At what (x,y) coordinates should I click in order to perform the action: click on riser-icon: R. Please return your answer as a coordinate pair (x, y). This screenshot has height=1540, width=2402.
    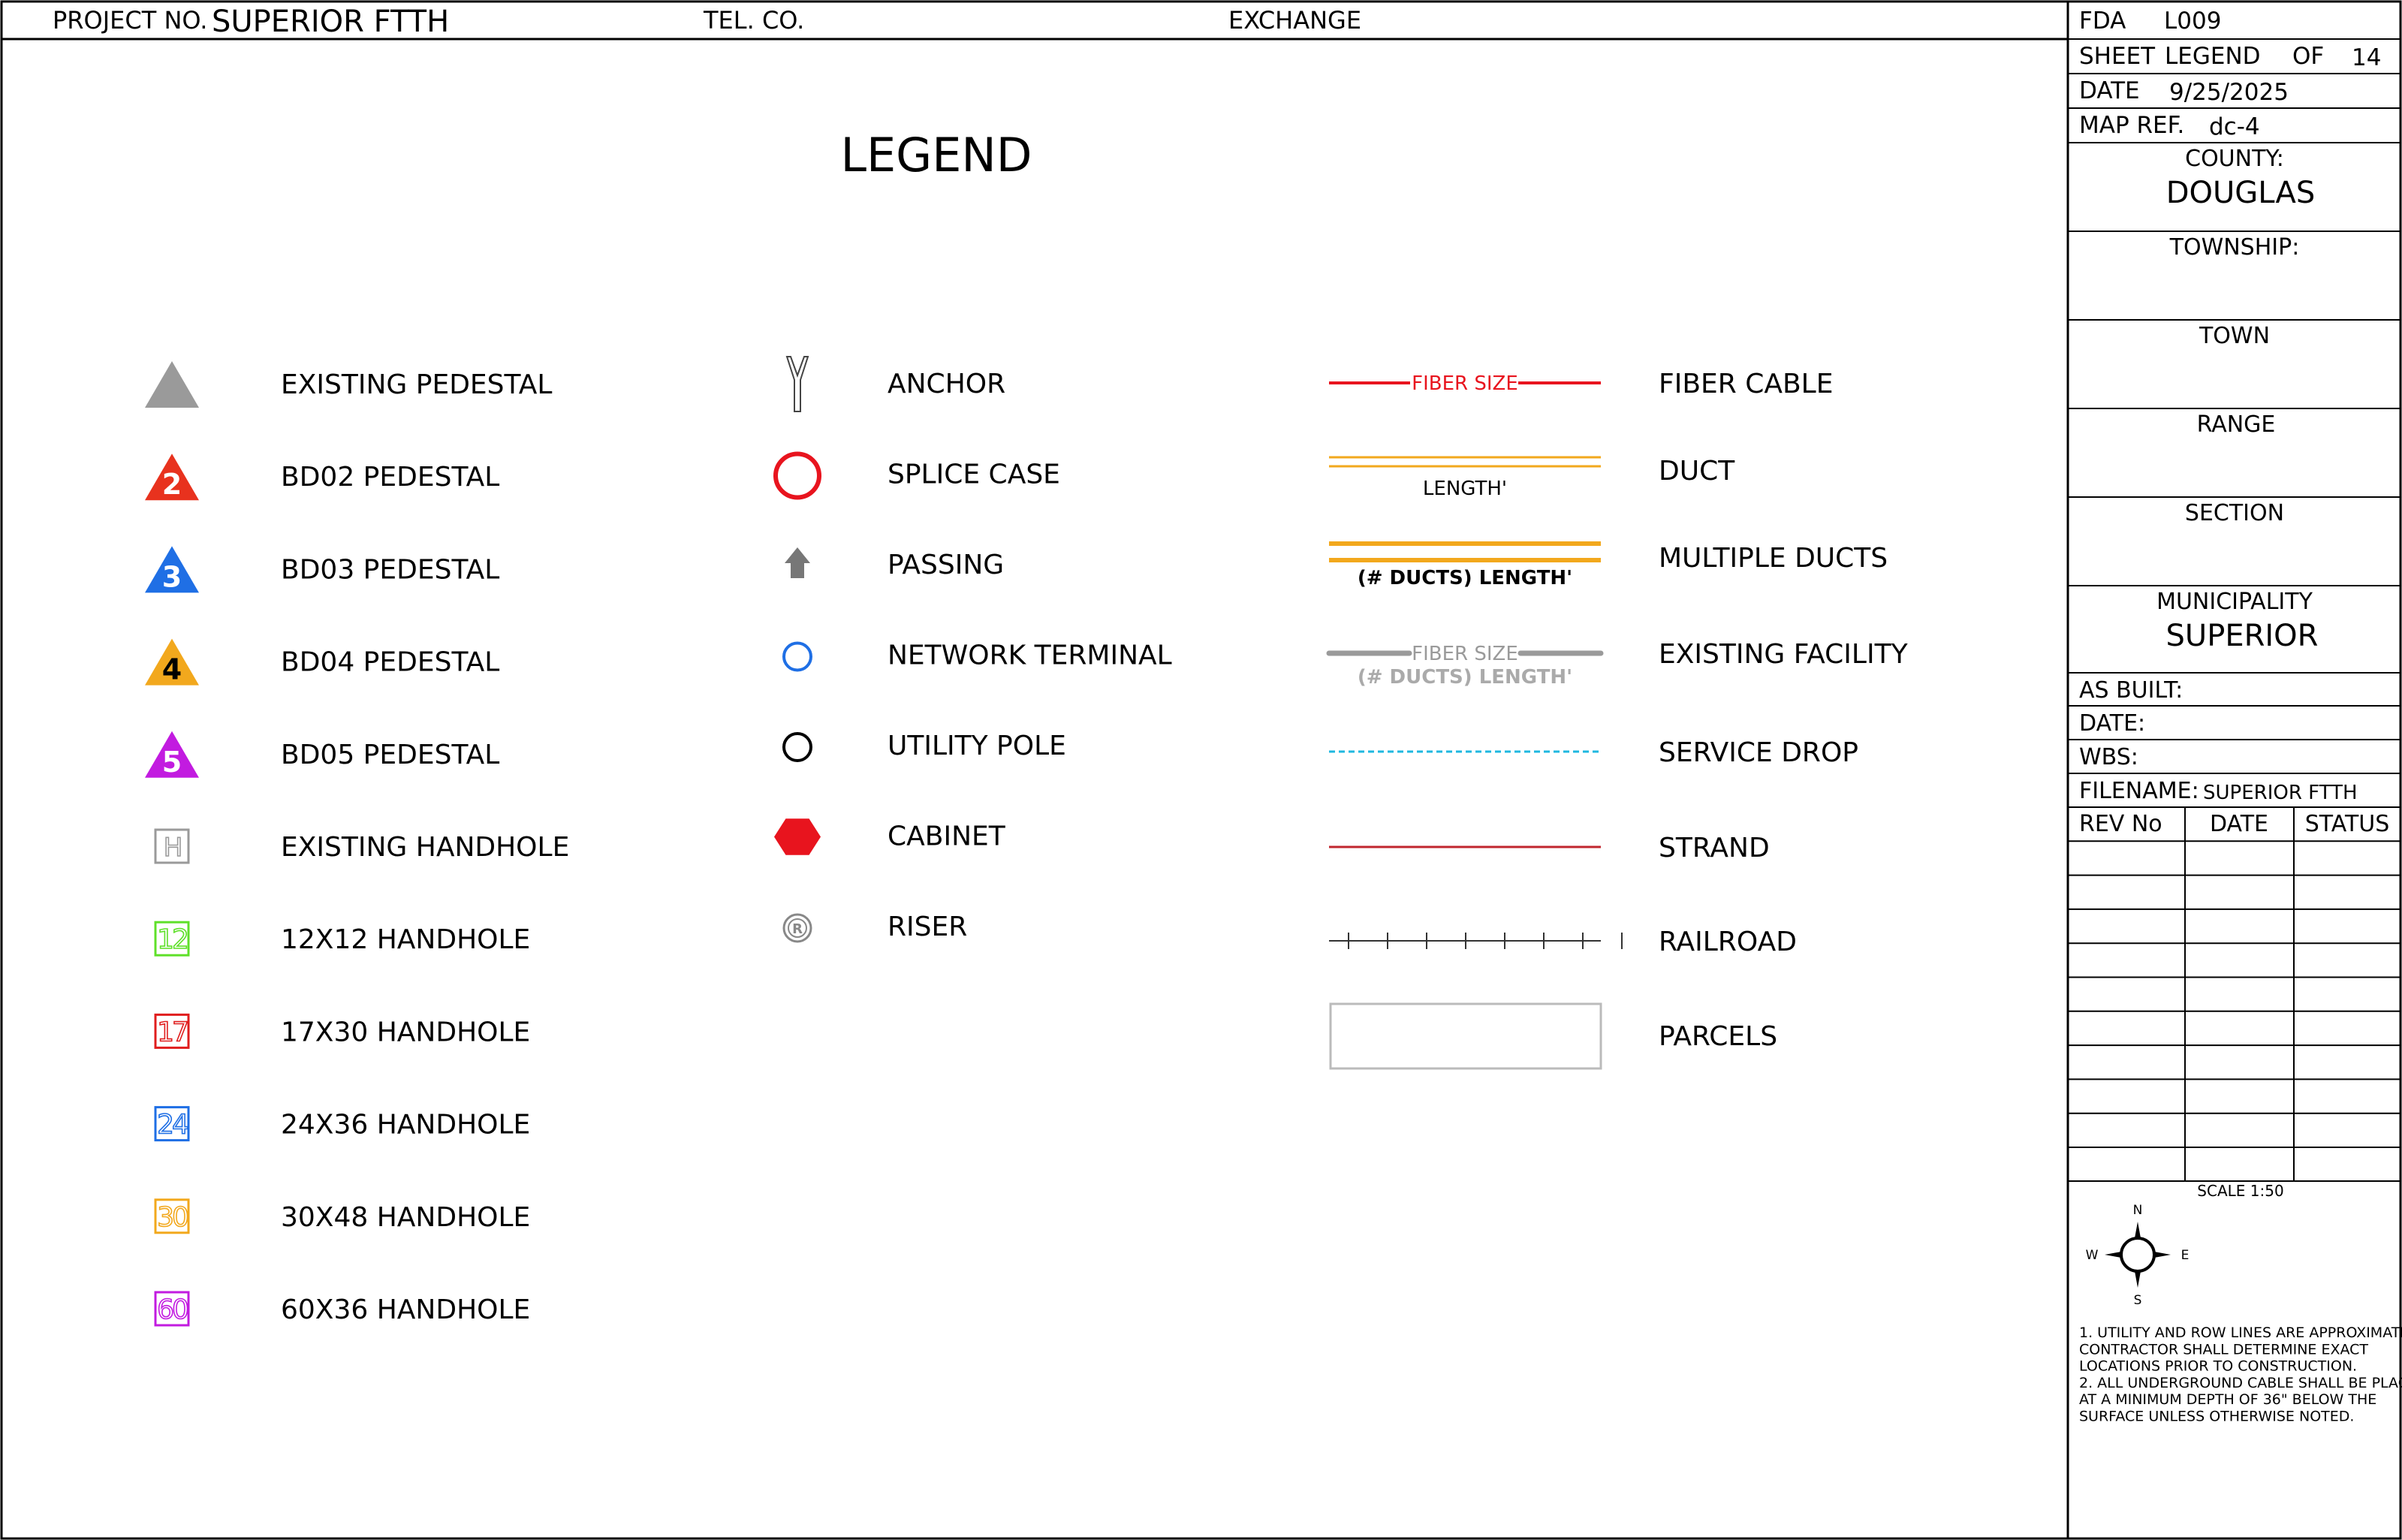
    Looking at the image, I should click on (797, 928).